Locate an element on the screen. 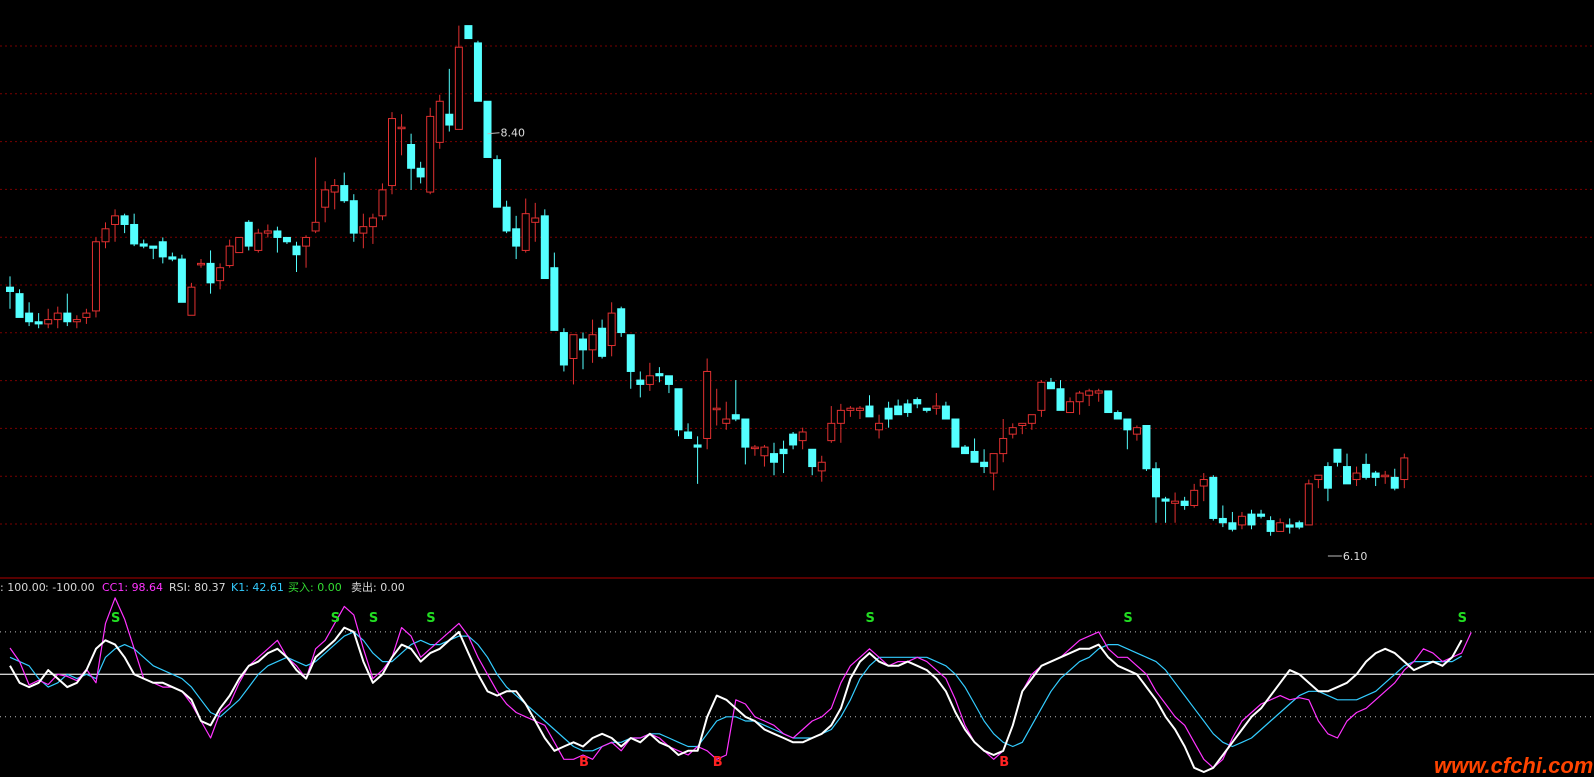  indicator-reference-lines is located at coordinates (797, 674).